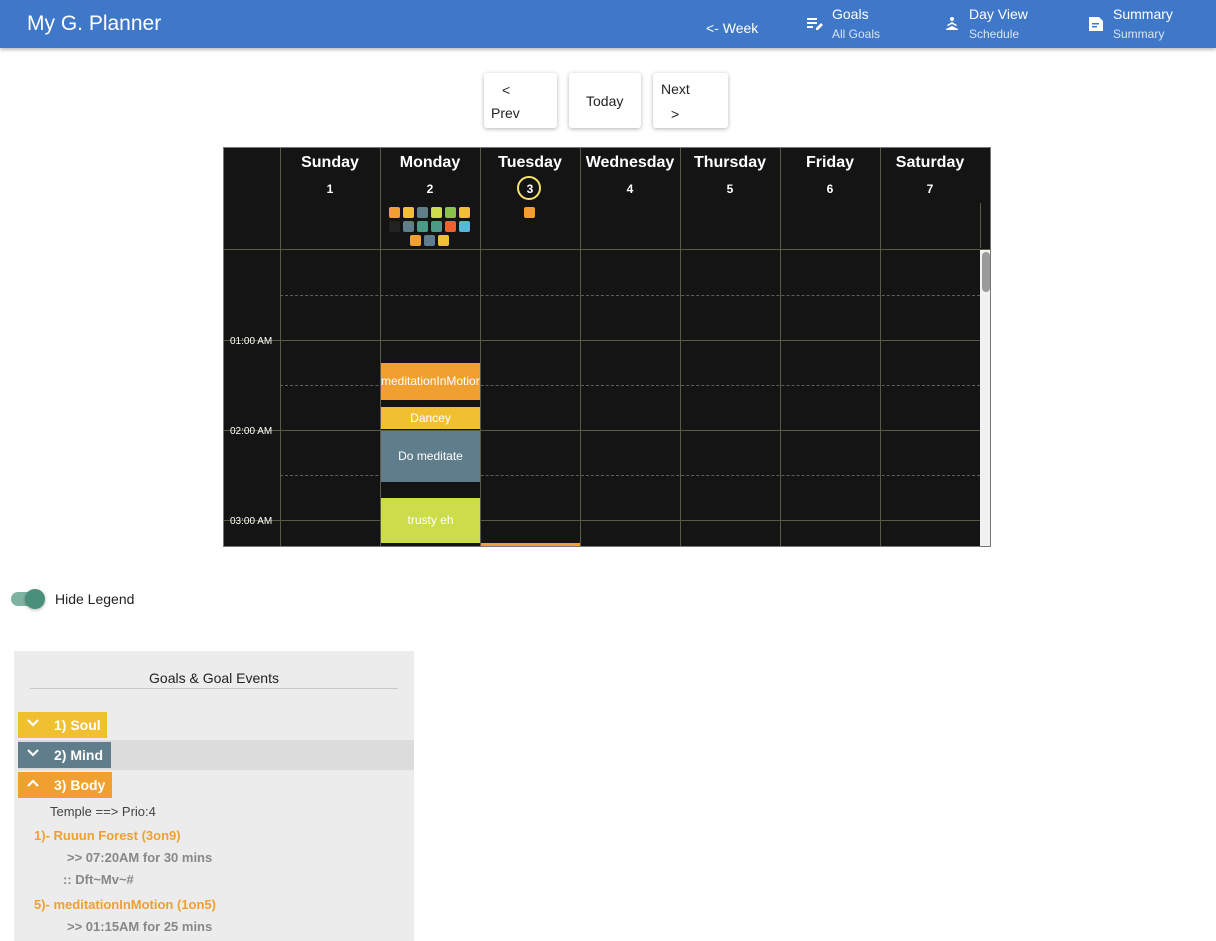  What do you see at coordinates (35, 599) in the screenshot?
I see `hide-legend-toggle-knob` at bounding box center [35, 599].